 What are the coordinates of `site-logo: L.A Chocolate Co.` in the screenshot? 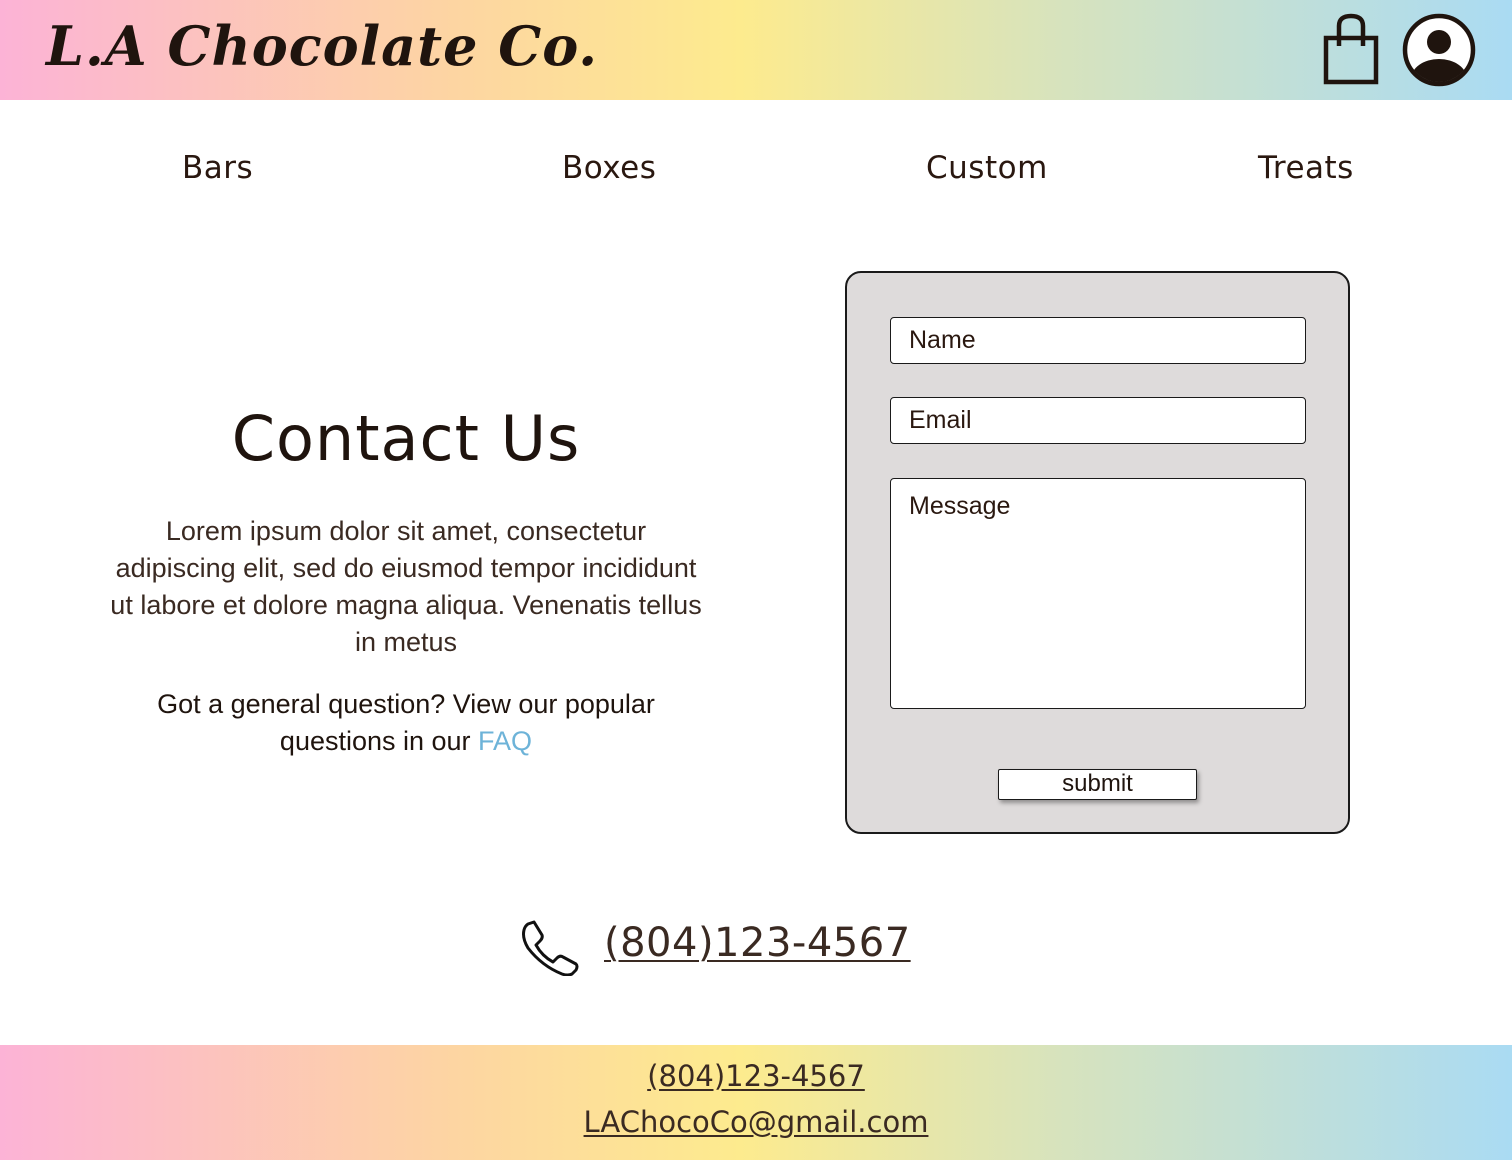 It's located at (322, 46).